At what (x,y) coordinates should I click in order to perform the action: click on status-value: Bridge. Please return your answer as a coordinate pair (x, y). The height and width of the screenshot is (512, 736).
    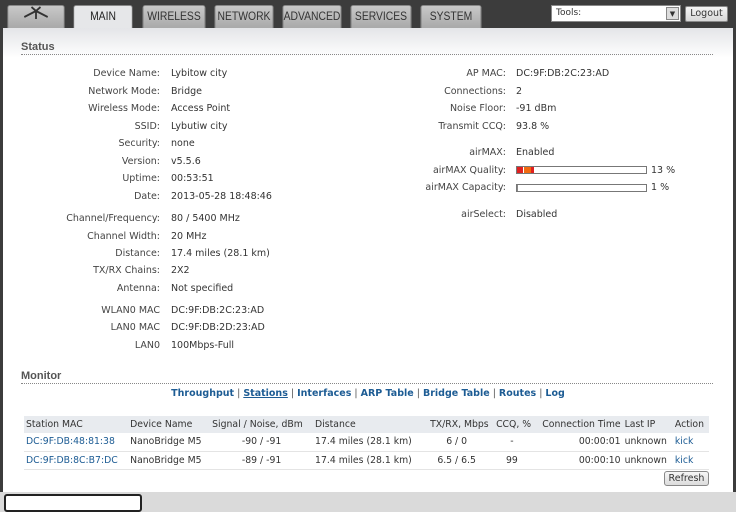
    Looking at the image, I should click on (186, 91).